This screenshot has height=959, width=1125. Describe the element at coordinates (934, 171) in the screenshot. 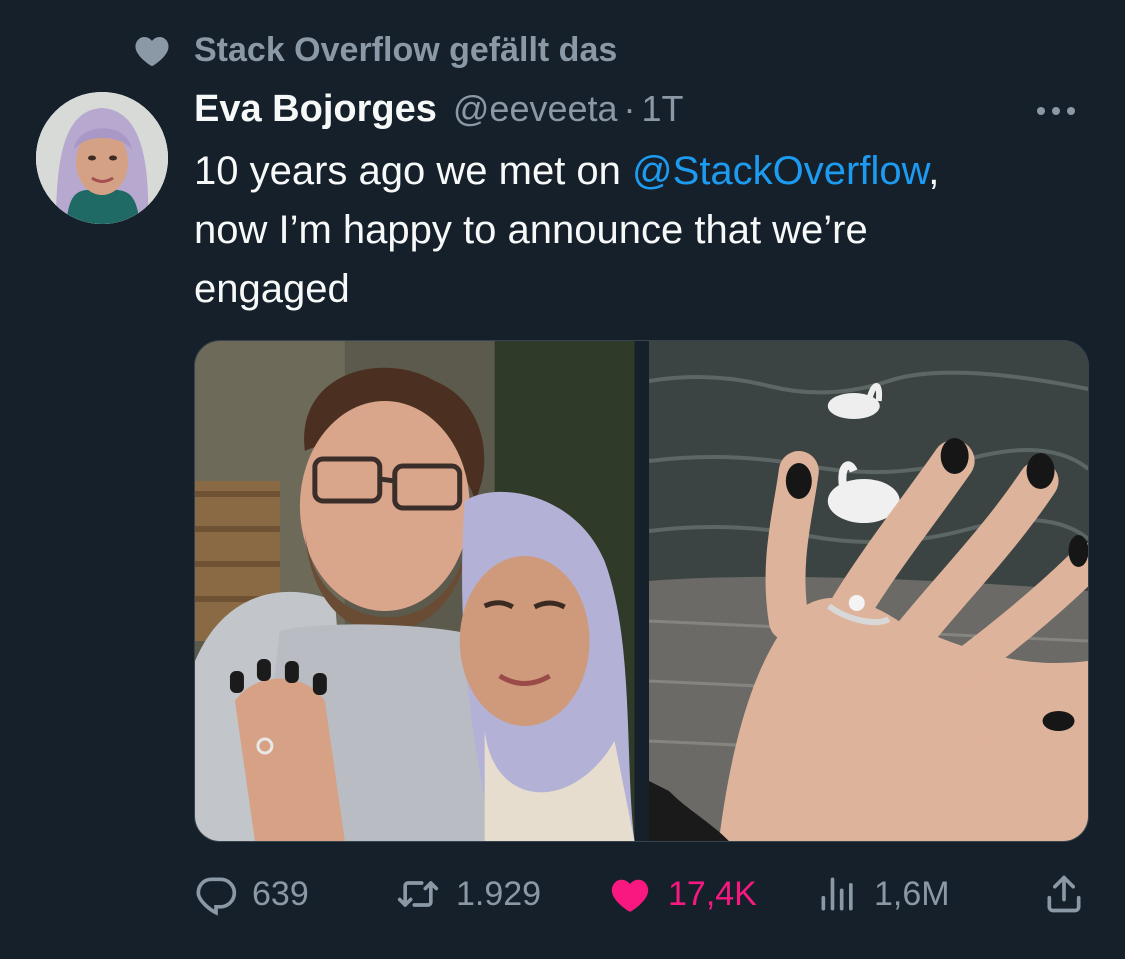

I see `tweet-text-segment: ,` at that location.